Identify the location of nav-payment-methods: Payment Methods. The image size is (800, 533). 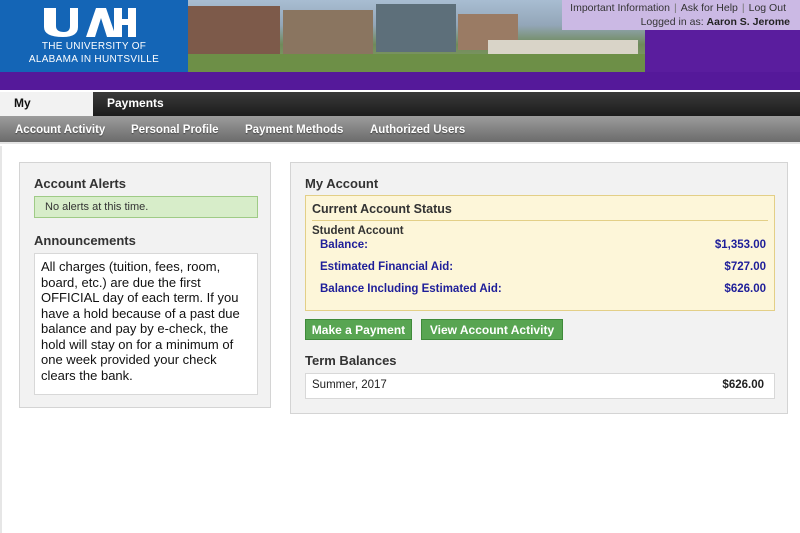
(294, 130).